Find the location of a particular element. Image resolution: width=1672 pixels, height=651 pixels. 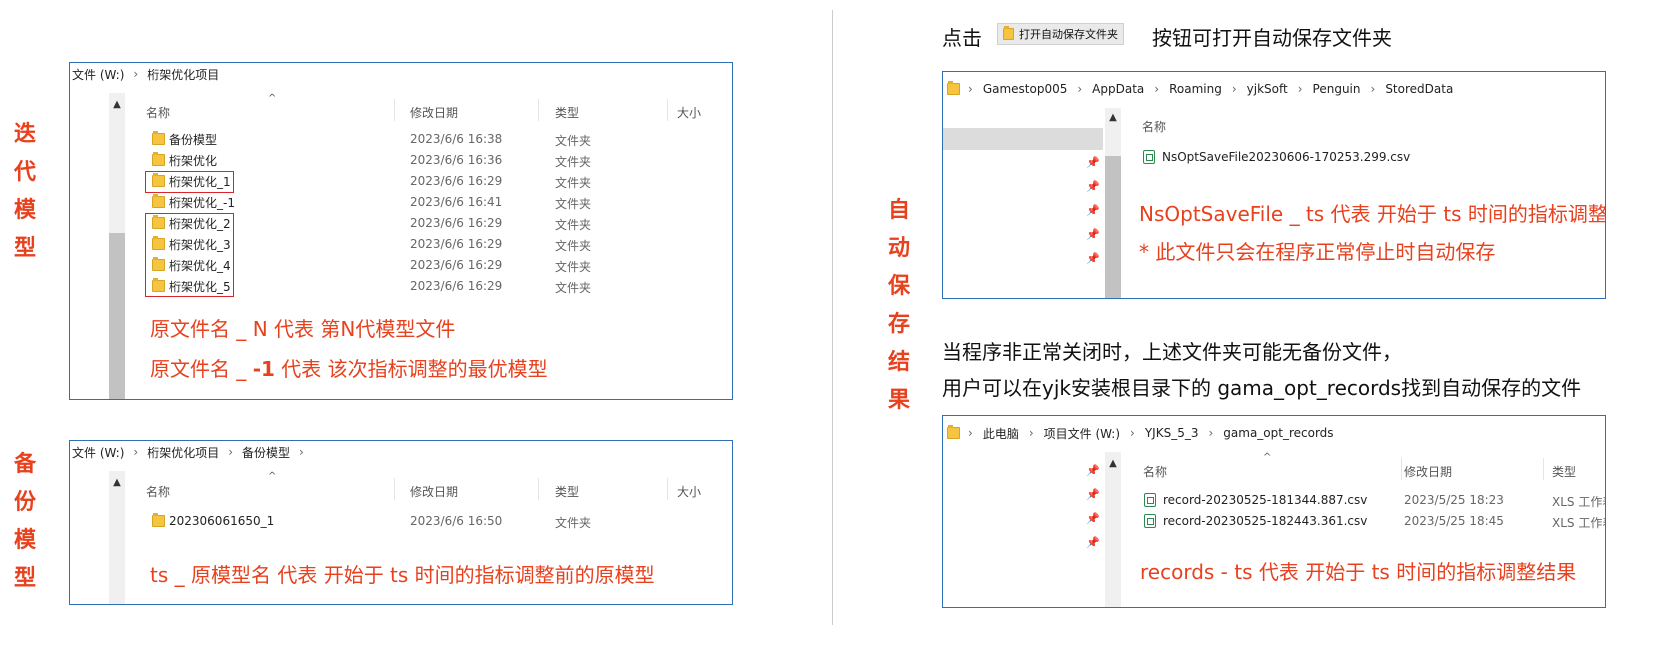

breadcrumb-item: 此电脑 is located at coordinates (1001, 433).